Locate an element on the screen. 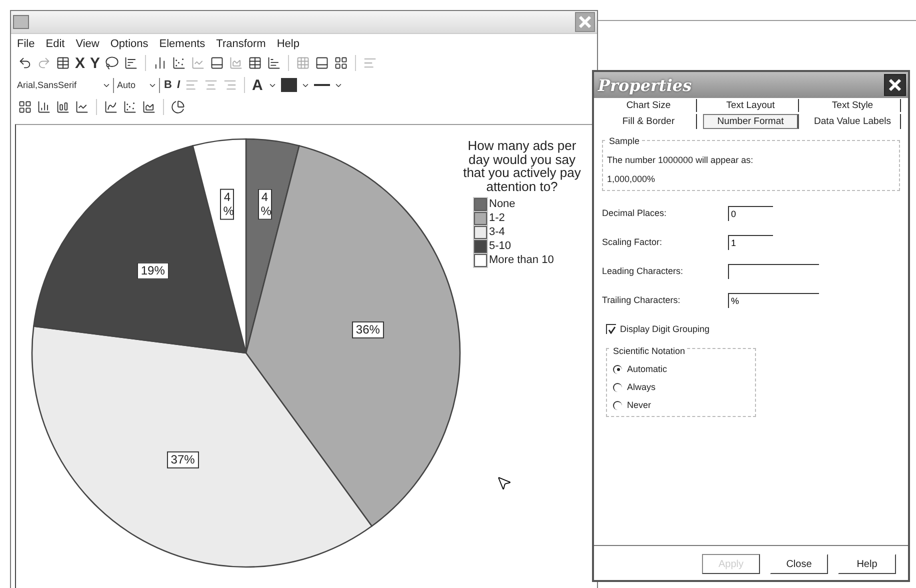 Image resolution: width=916 pixels, height=588 pixels. group-title: Scientific Notation is located at coordinates (649, 351).